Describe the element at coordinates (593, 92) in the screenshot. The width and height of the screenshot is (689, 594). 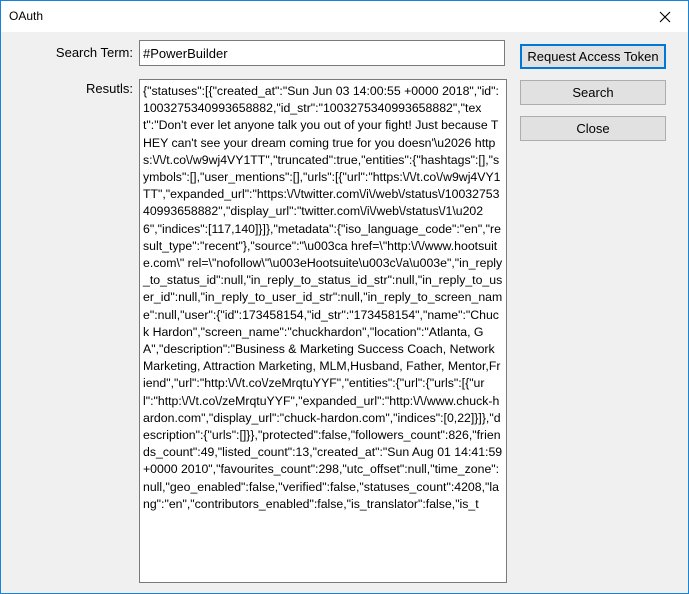
I see `search-button: Search` at that location.